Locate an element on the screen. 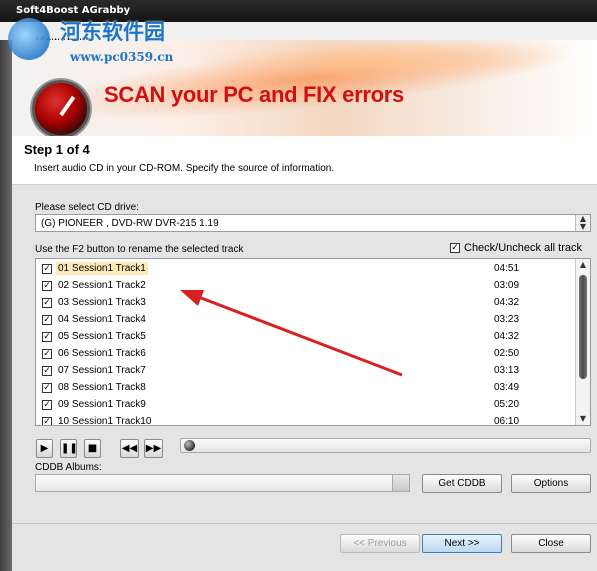  cd-drive-value: (G) PIONEER , DVD-RW DVR-215 1.19 is located at coordinates (130, 223).